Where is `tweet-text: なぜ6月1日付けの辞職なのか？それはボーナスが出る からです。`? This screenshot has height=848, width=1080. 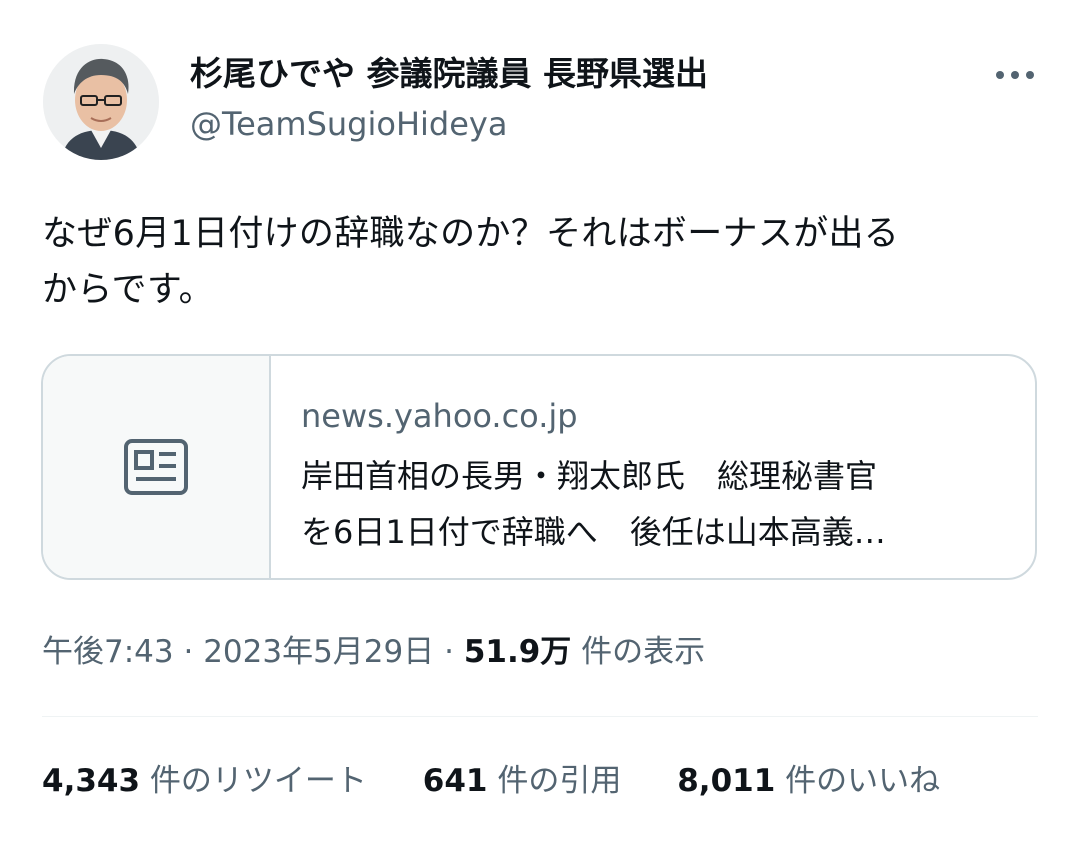
tweet-text: なぜ6月1日付けの辞職なのか？それはボーナスが出る からです。 is located at coordinates (542, 262).